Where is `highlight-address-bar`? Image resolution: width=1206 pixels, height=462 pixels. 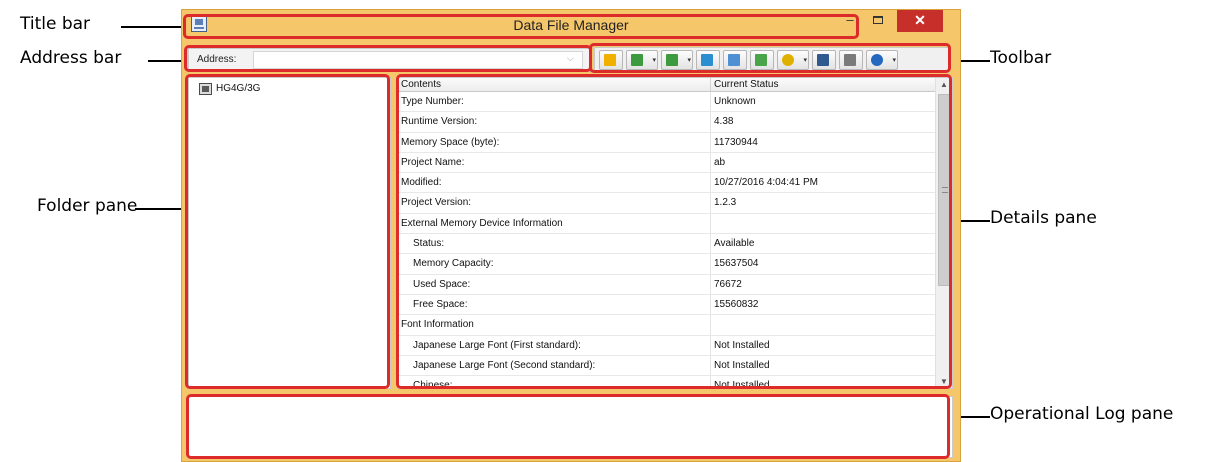 highlight-address-bar is located at coordinates (388, 58).